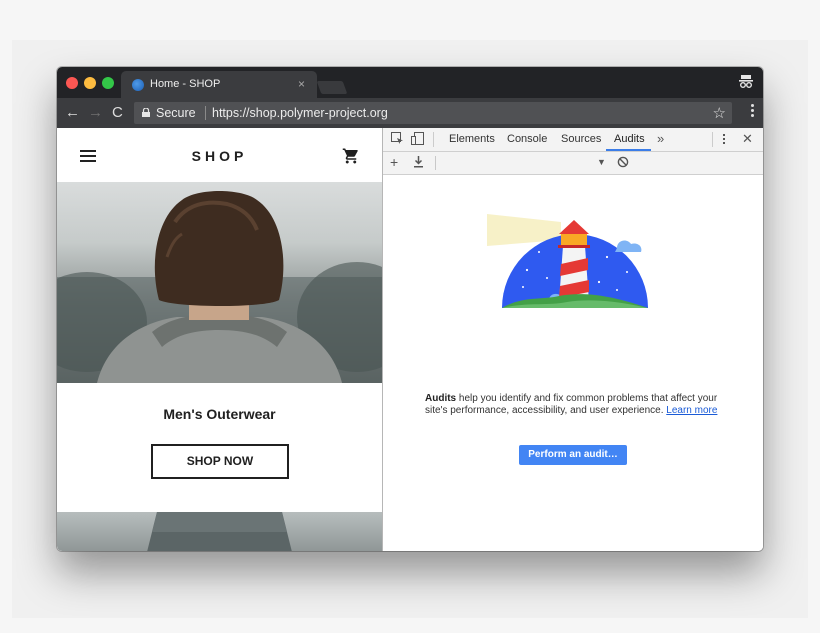 This screenshot has width=820, height=633. What do you see at coordinates (581, 139) in the screenshot?
I see `tab-sources: Sources` at bounding box center [581, 139].